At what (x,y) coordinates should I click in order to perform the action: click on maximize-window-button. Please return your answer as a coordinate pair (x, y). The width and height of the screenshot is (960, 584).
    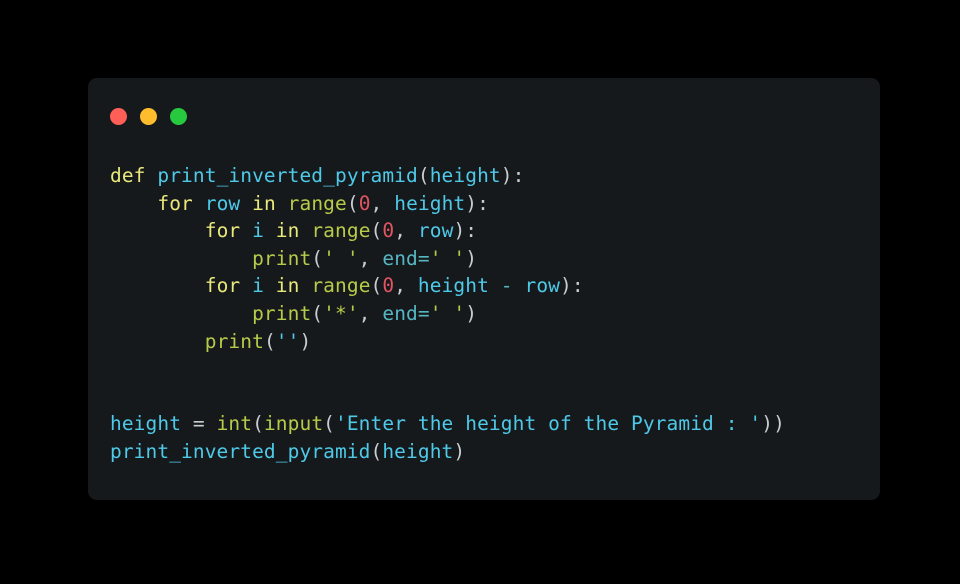
    Looking at the image, I should click on (178, 116).